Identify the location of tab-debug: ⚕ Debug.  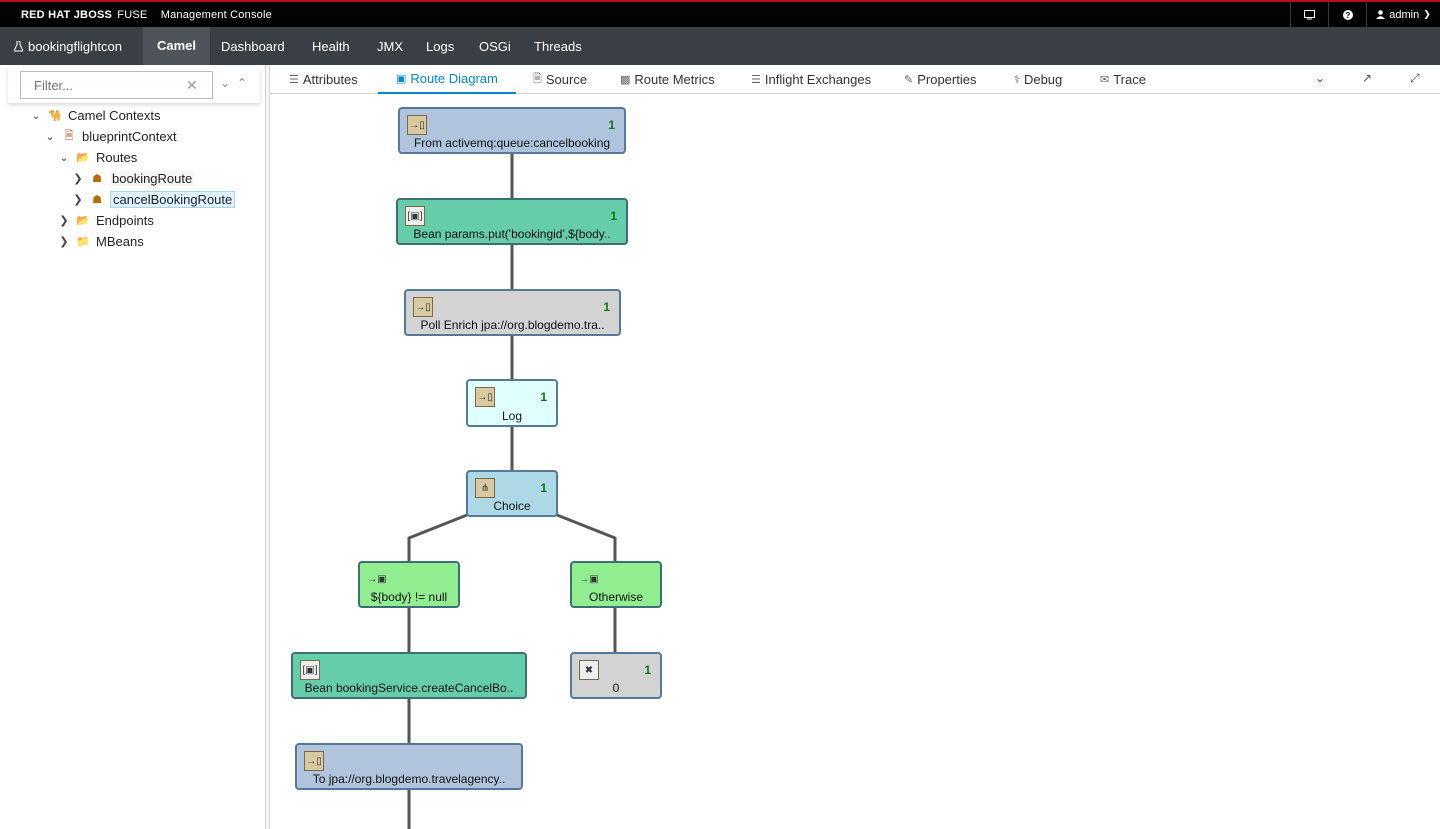
(1038, 79).